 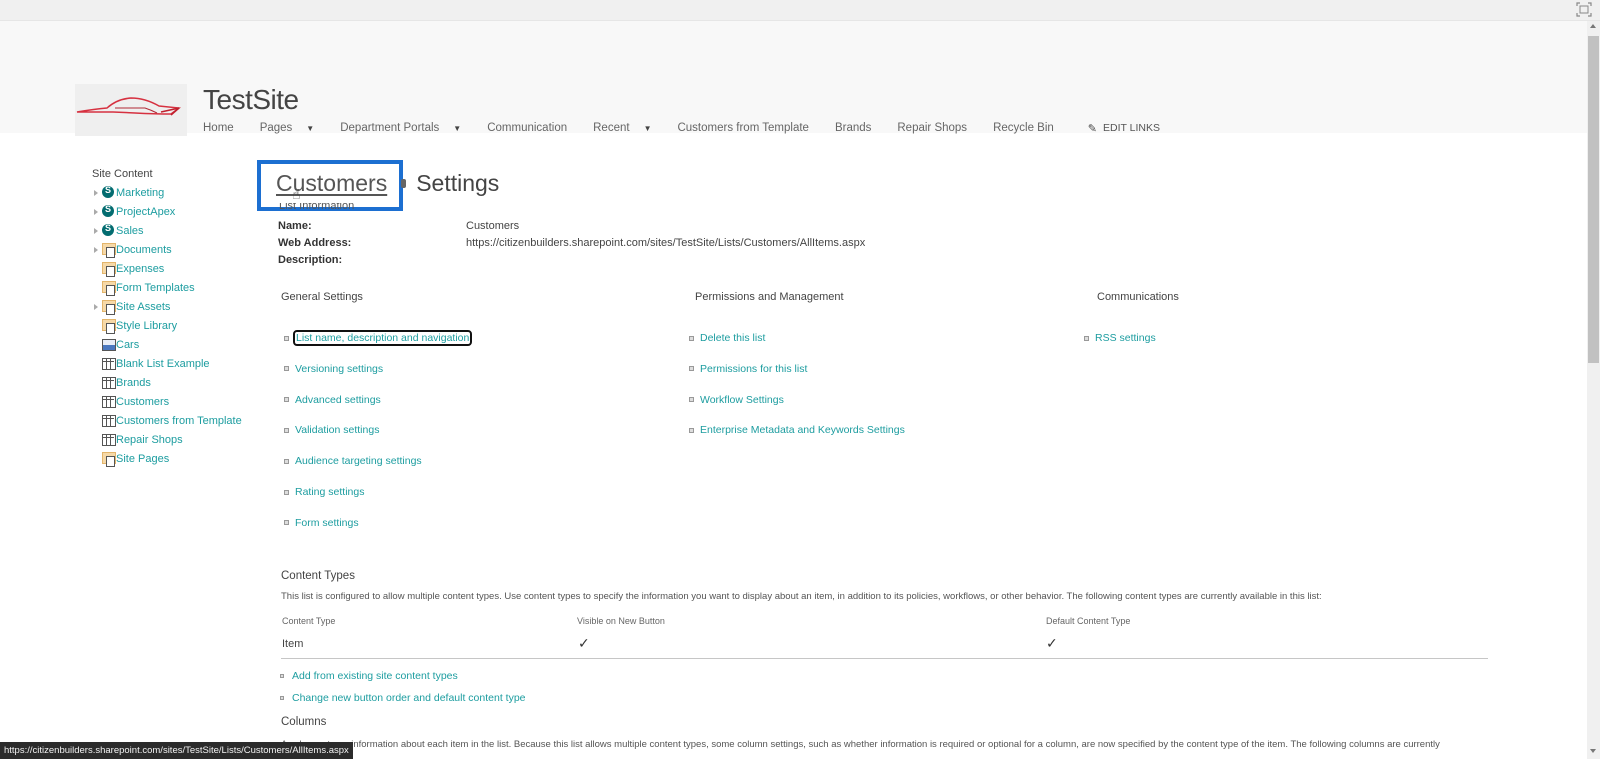 I want to click on vertical-scrollbar, so click(x=1593, y=390).